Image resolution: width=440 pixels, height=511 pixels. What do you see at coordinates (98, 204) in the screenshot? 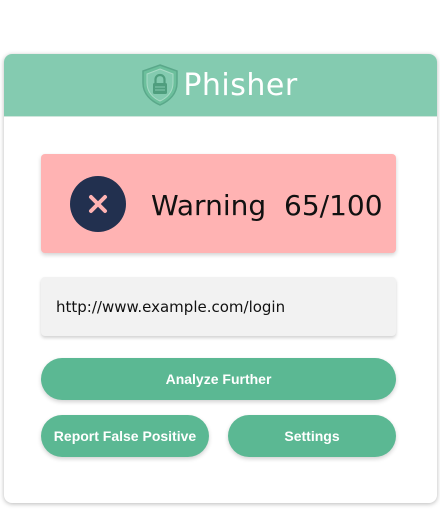
I see `close-icon` at bounding box center [98, 204].